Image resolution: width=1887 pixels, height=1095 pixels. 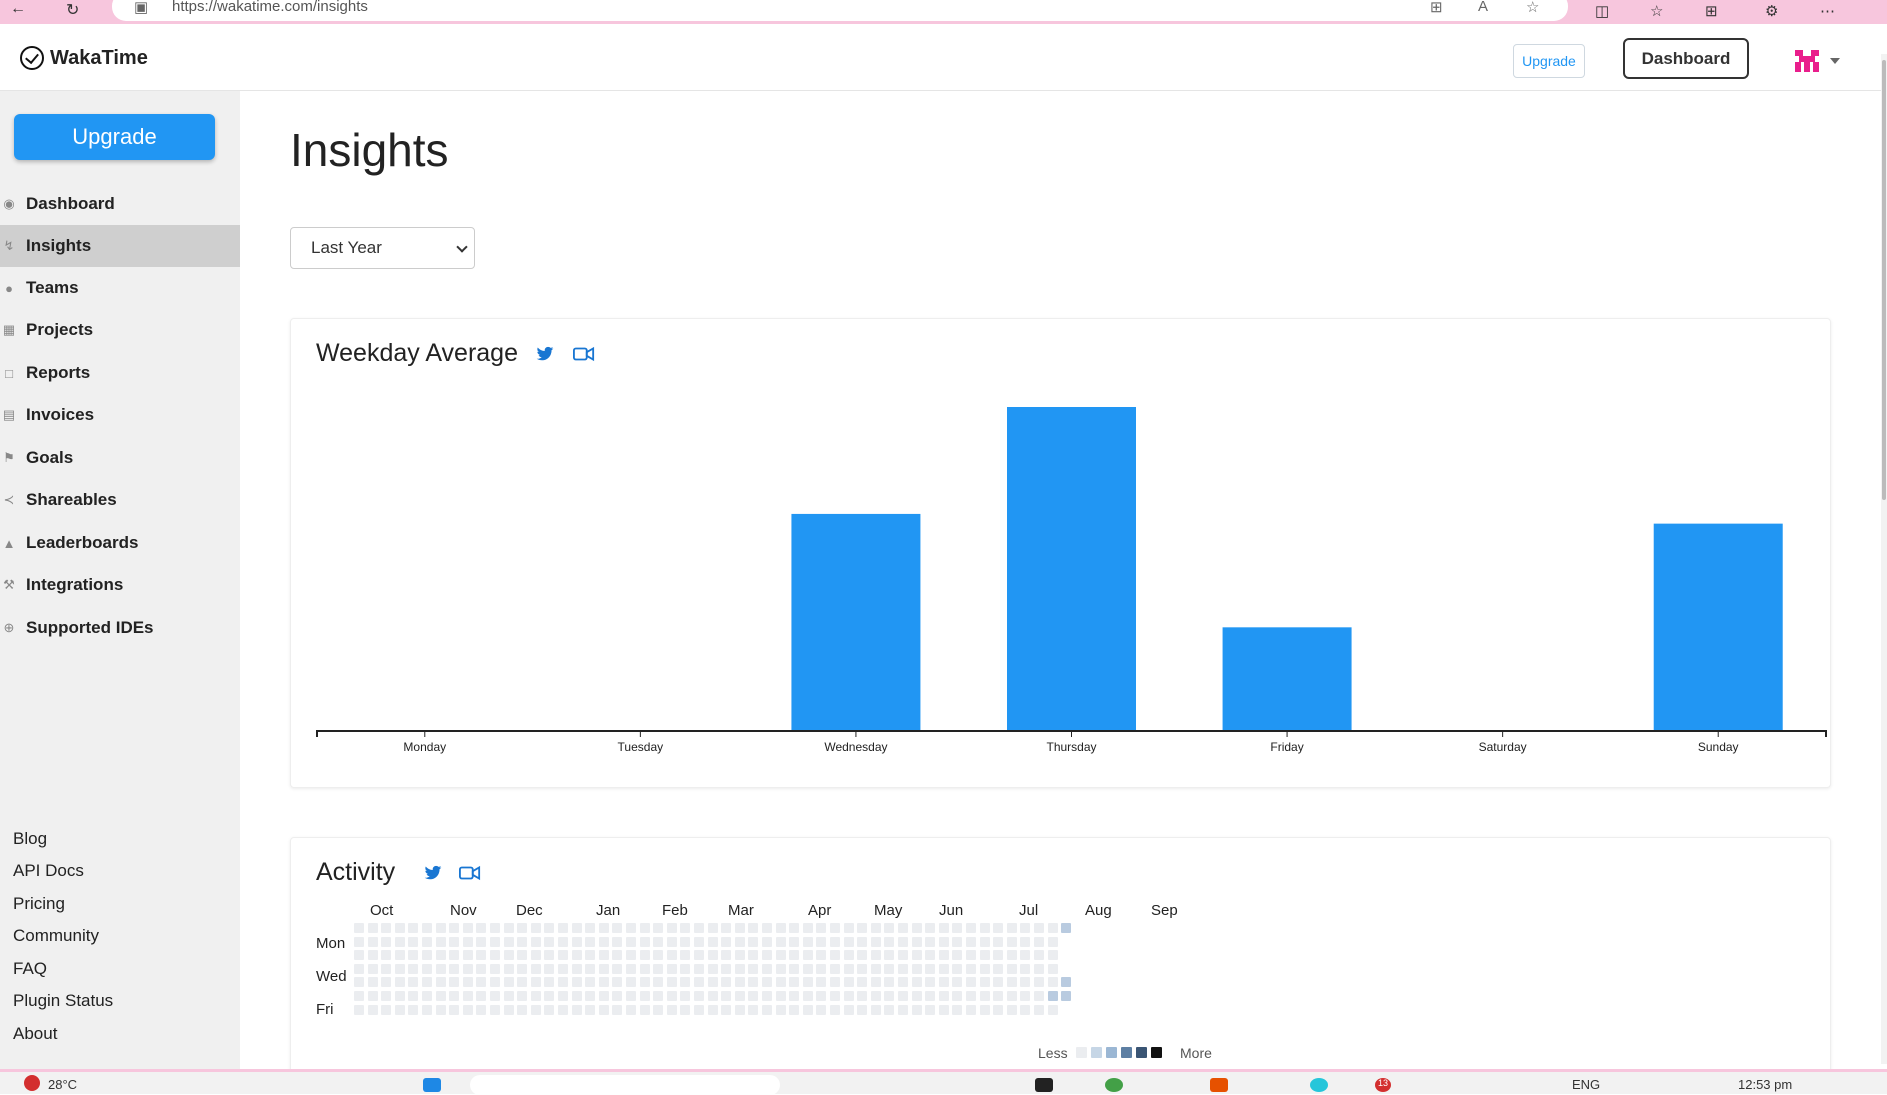 I want to click on address-bar: ▣ https://wakatime.com/insights ⊞ A ☆, so click(x=840, y=10).